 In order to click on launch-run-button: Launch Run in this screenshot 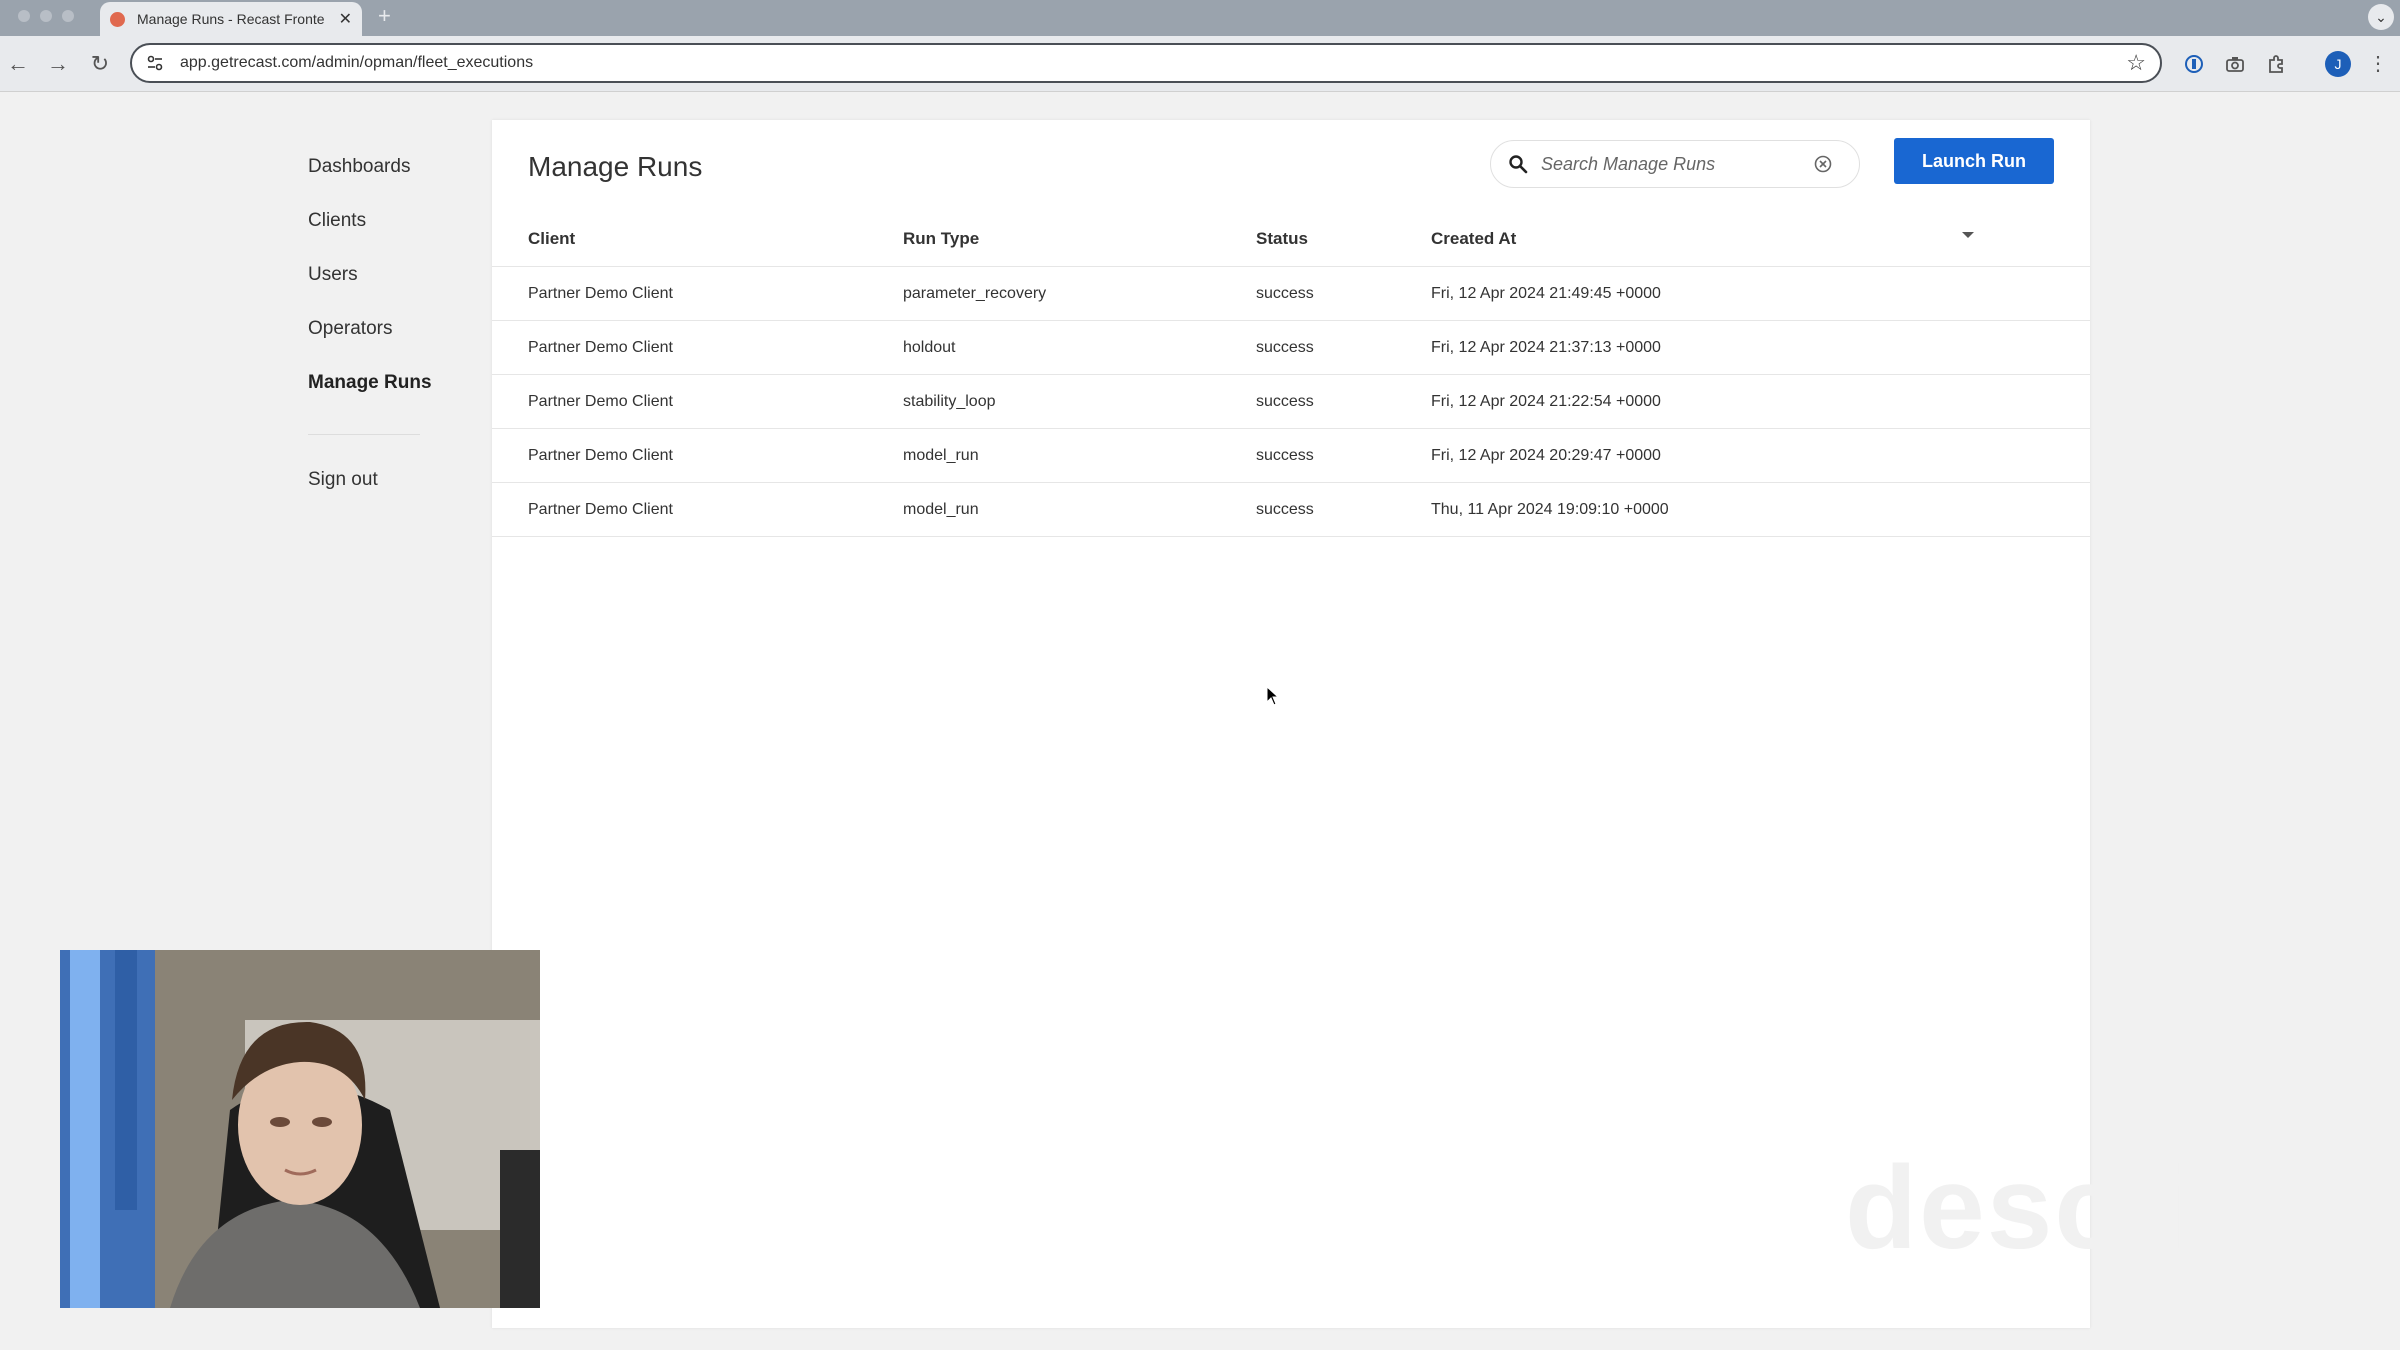, I will do `click(1974, 161)`.